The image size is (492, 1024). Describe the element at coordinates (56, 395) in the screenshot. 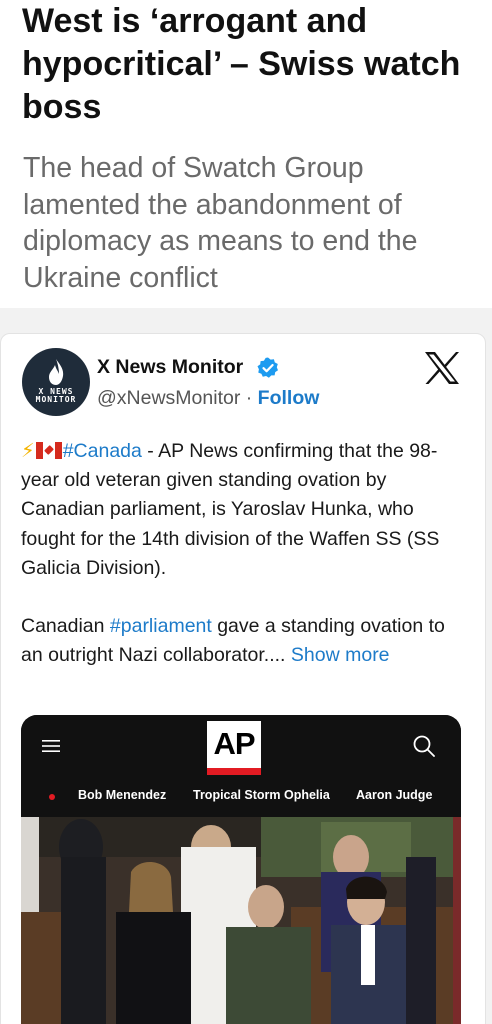

I see `avatar-label: X NEWS MONITOR` at that location.